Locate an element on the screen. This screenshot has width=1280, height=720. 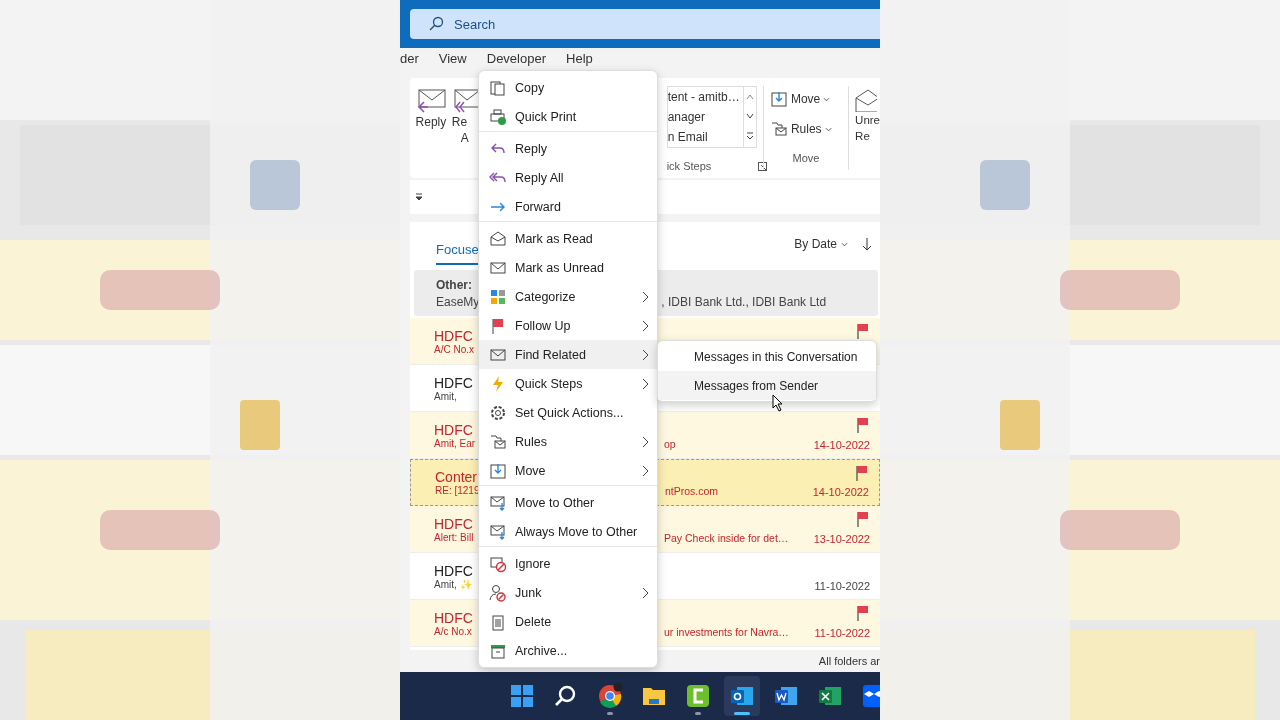
message-preview: ntPros.com is located at coordinates (692, 491).